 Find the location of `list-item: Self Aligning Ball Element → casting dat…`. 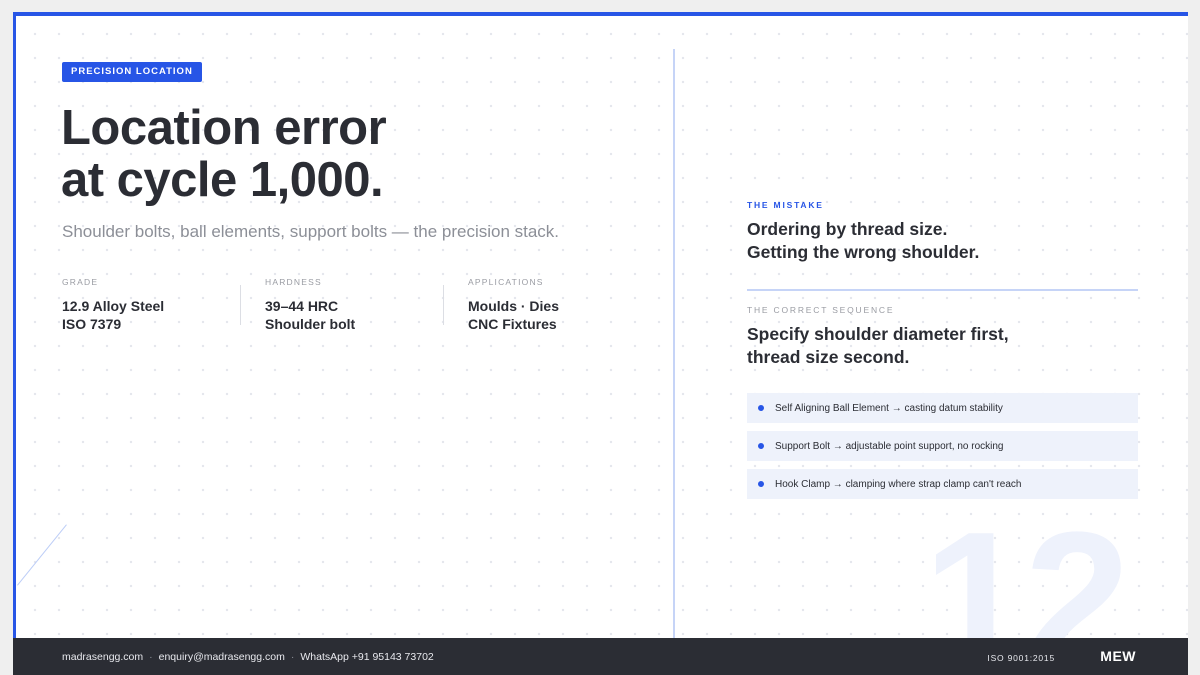

list-item: Self Aligning Ball Element → casting dat… is located at coordinates (942, 408).